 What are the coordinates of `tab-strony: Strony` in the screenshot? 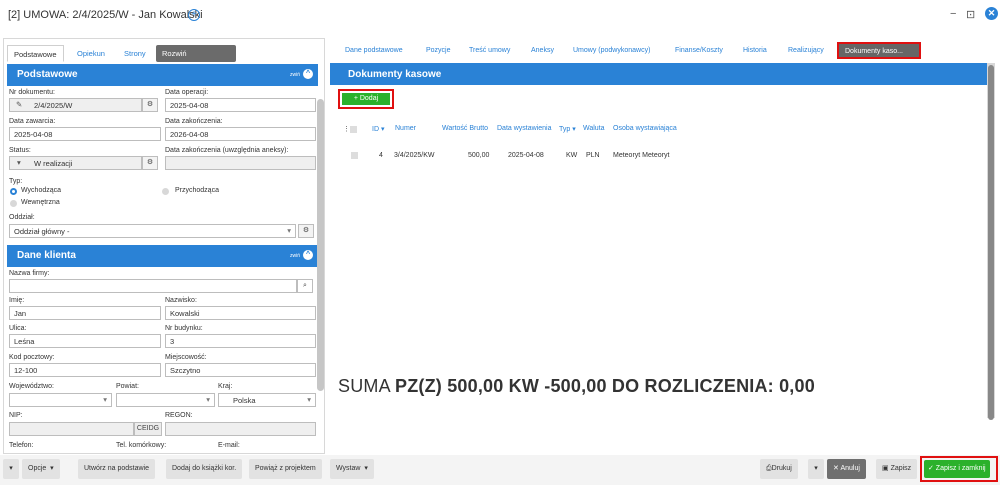 It's located at (135, 53).